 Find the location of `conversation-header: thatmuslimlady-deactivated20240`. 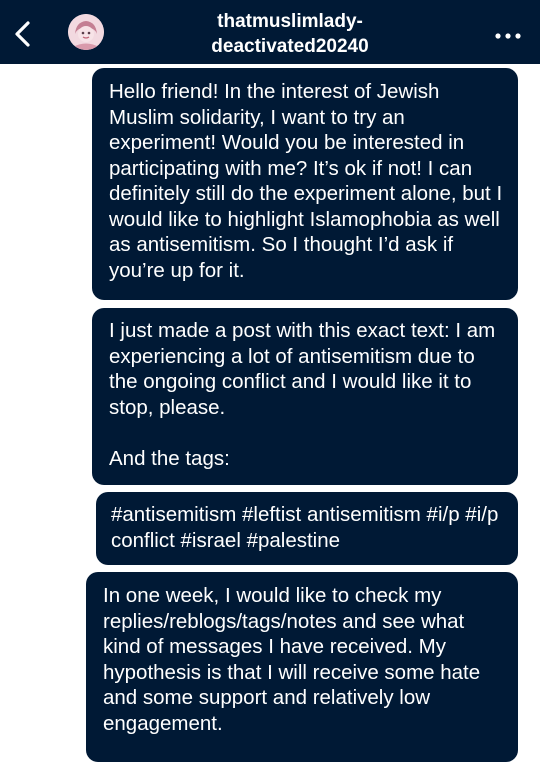

conversation-header: thatmuslimlady-deactivated20240 is located at coordinates (270, 32).